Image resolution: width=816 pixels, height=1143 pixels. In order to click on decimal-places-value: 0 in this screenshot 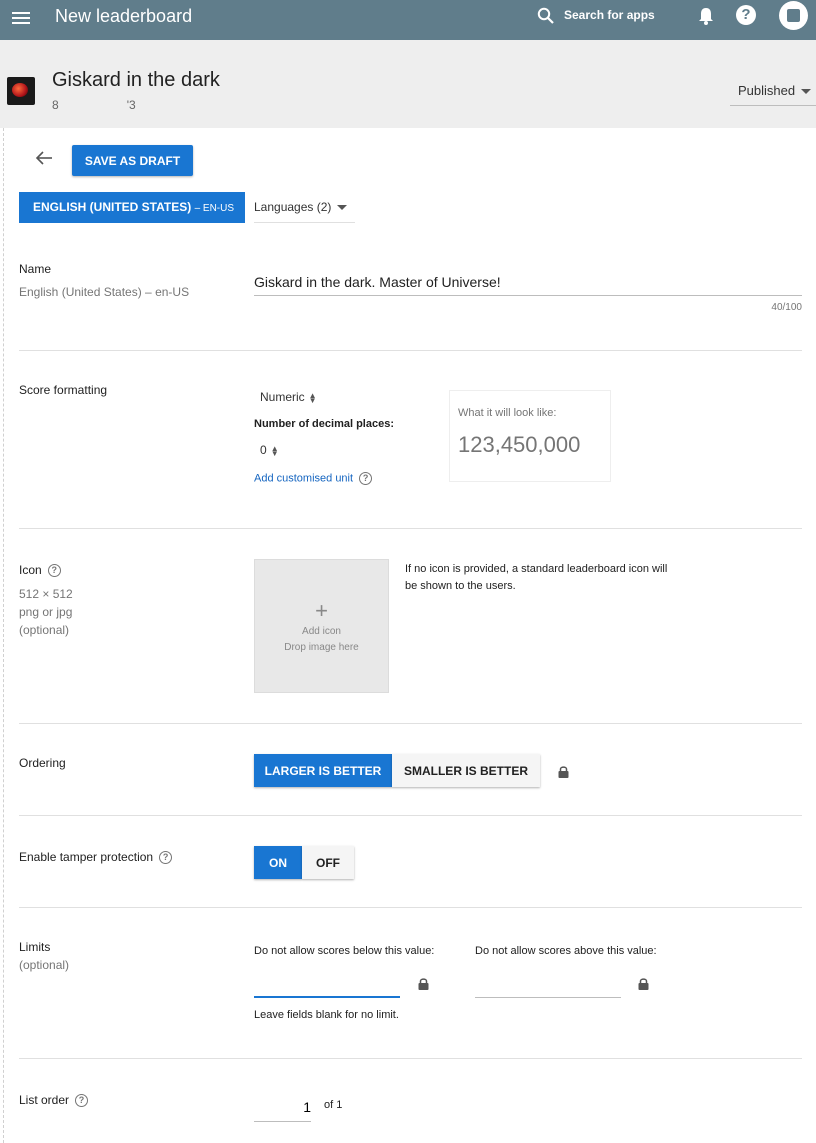, I will do `click(263, 450)`.